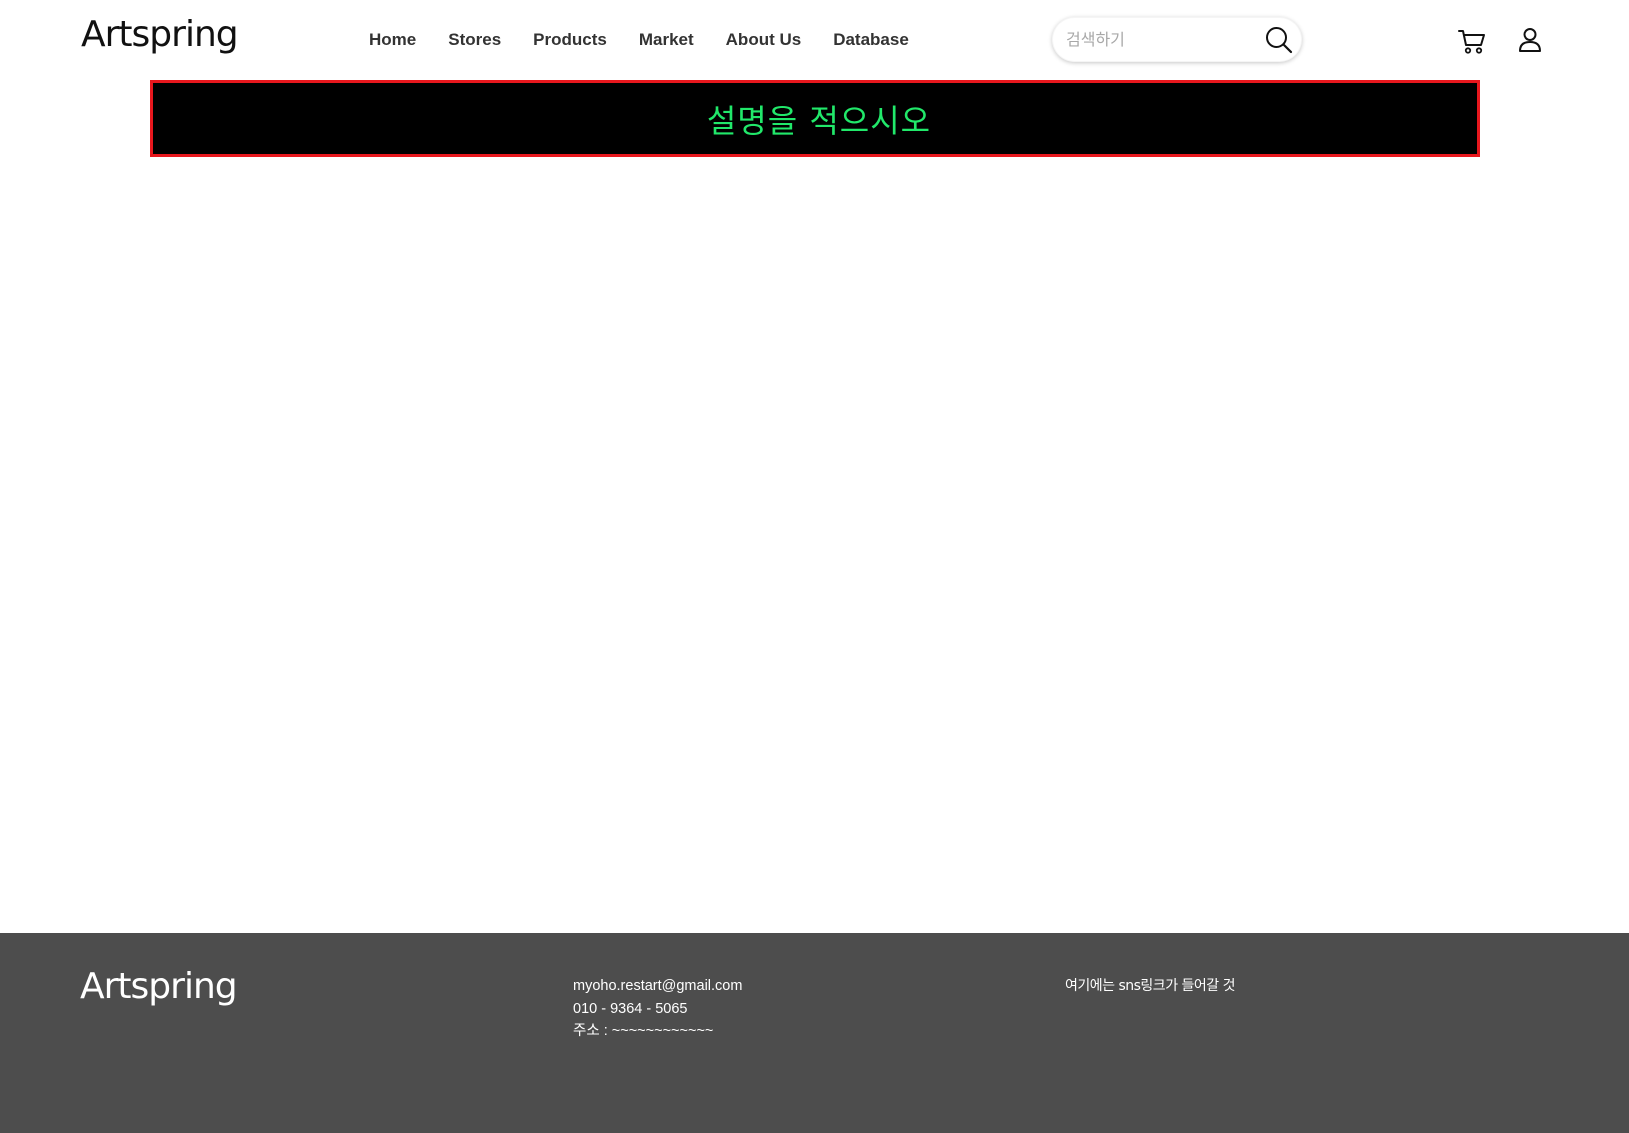 The image size is (1629, 1133). I want to click on banner-text: 설명을 적으시오, so click(819, 120).